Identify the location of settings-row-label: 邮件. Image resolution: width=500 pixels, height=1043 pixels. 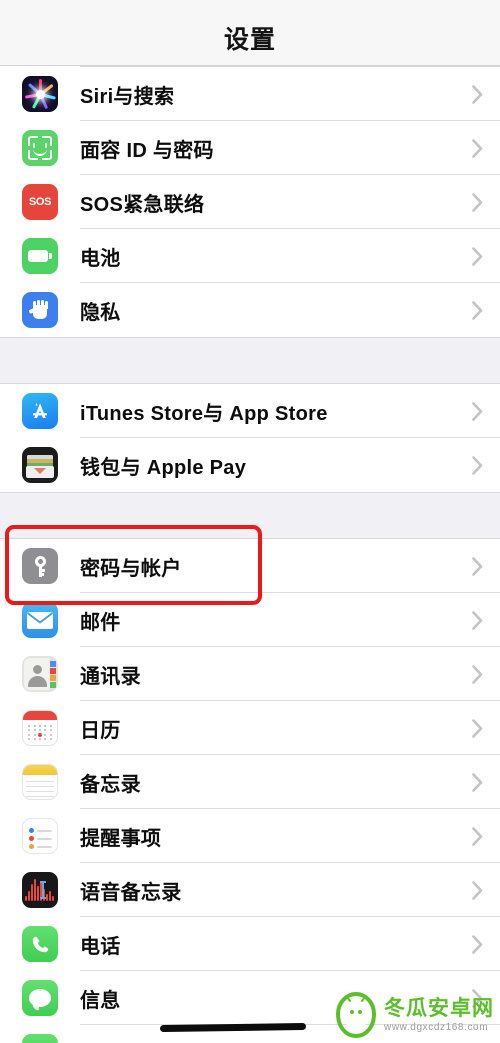
(100, 622).